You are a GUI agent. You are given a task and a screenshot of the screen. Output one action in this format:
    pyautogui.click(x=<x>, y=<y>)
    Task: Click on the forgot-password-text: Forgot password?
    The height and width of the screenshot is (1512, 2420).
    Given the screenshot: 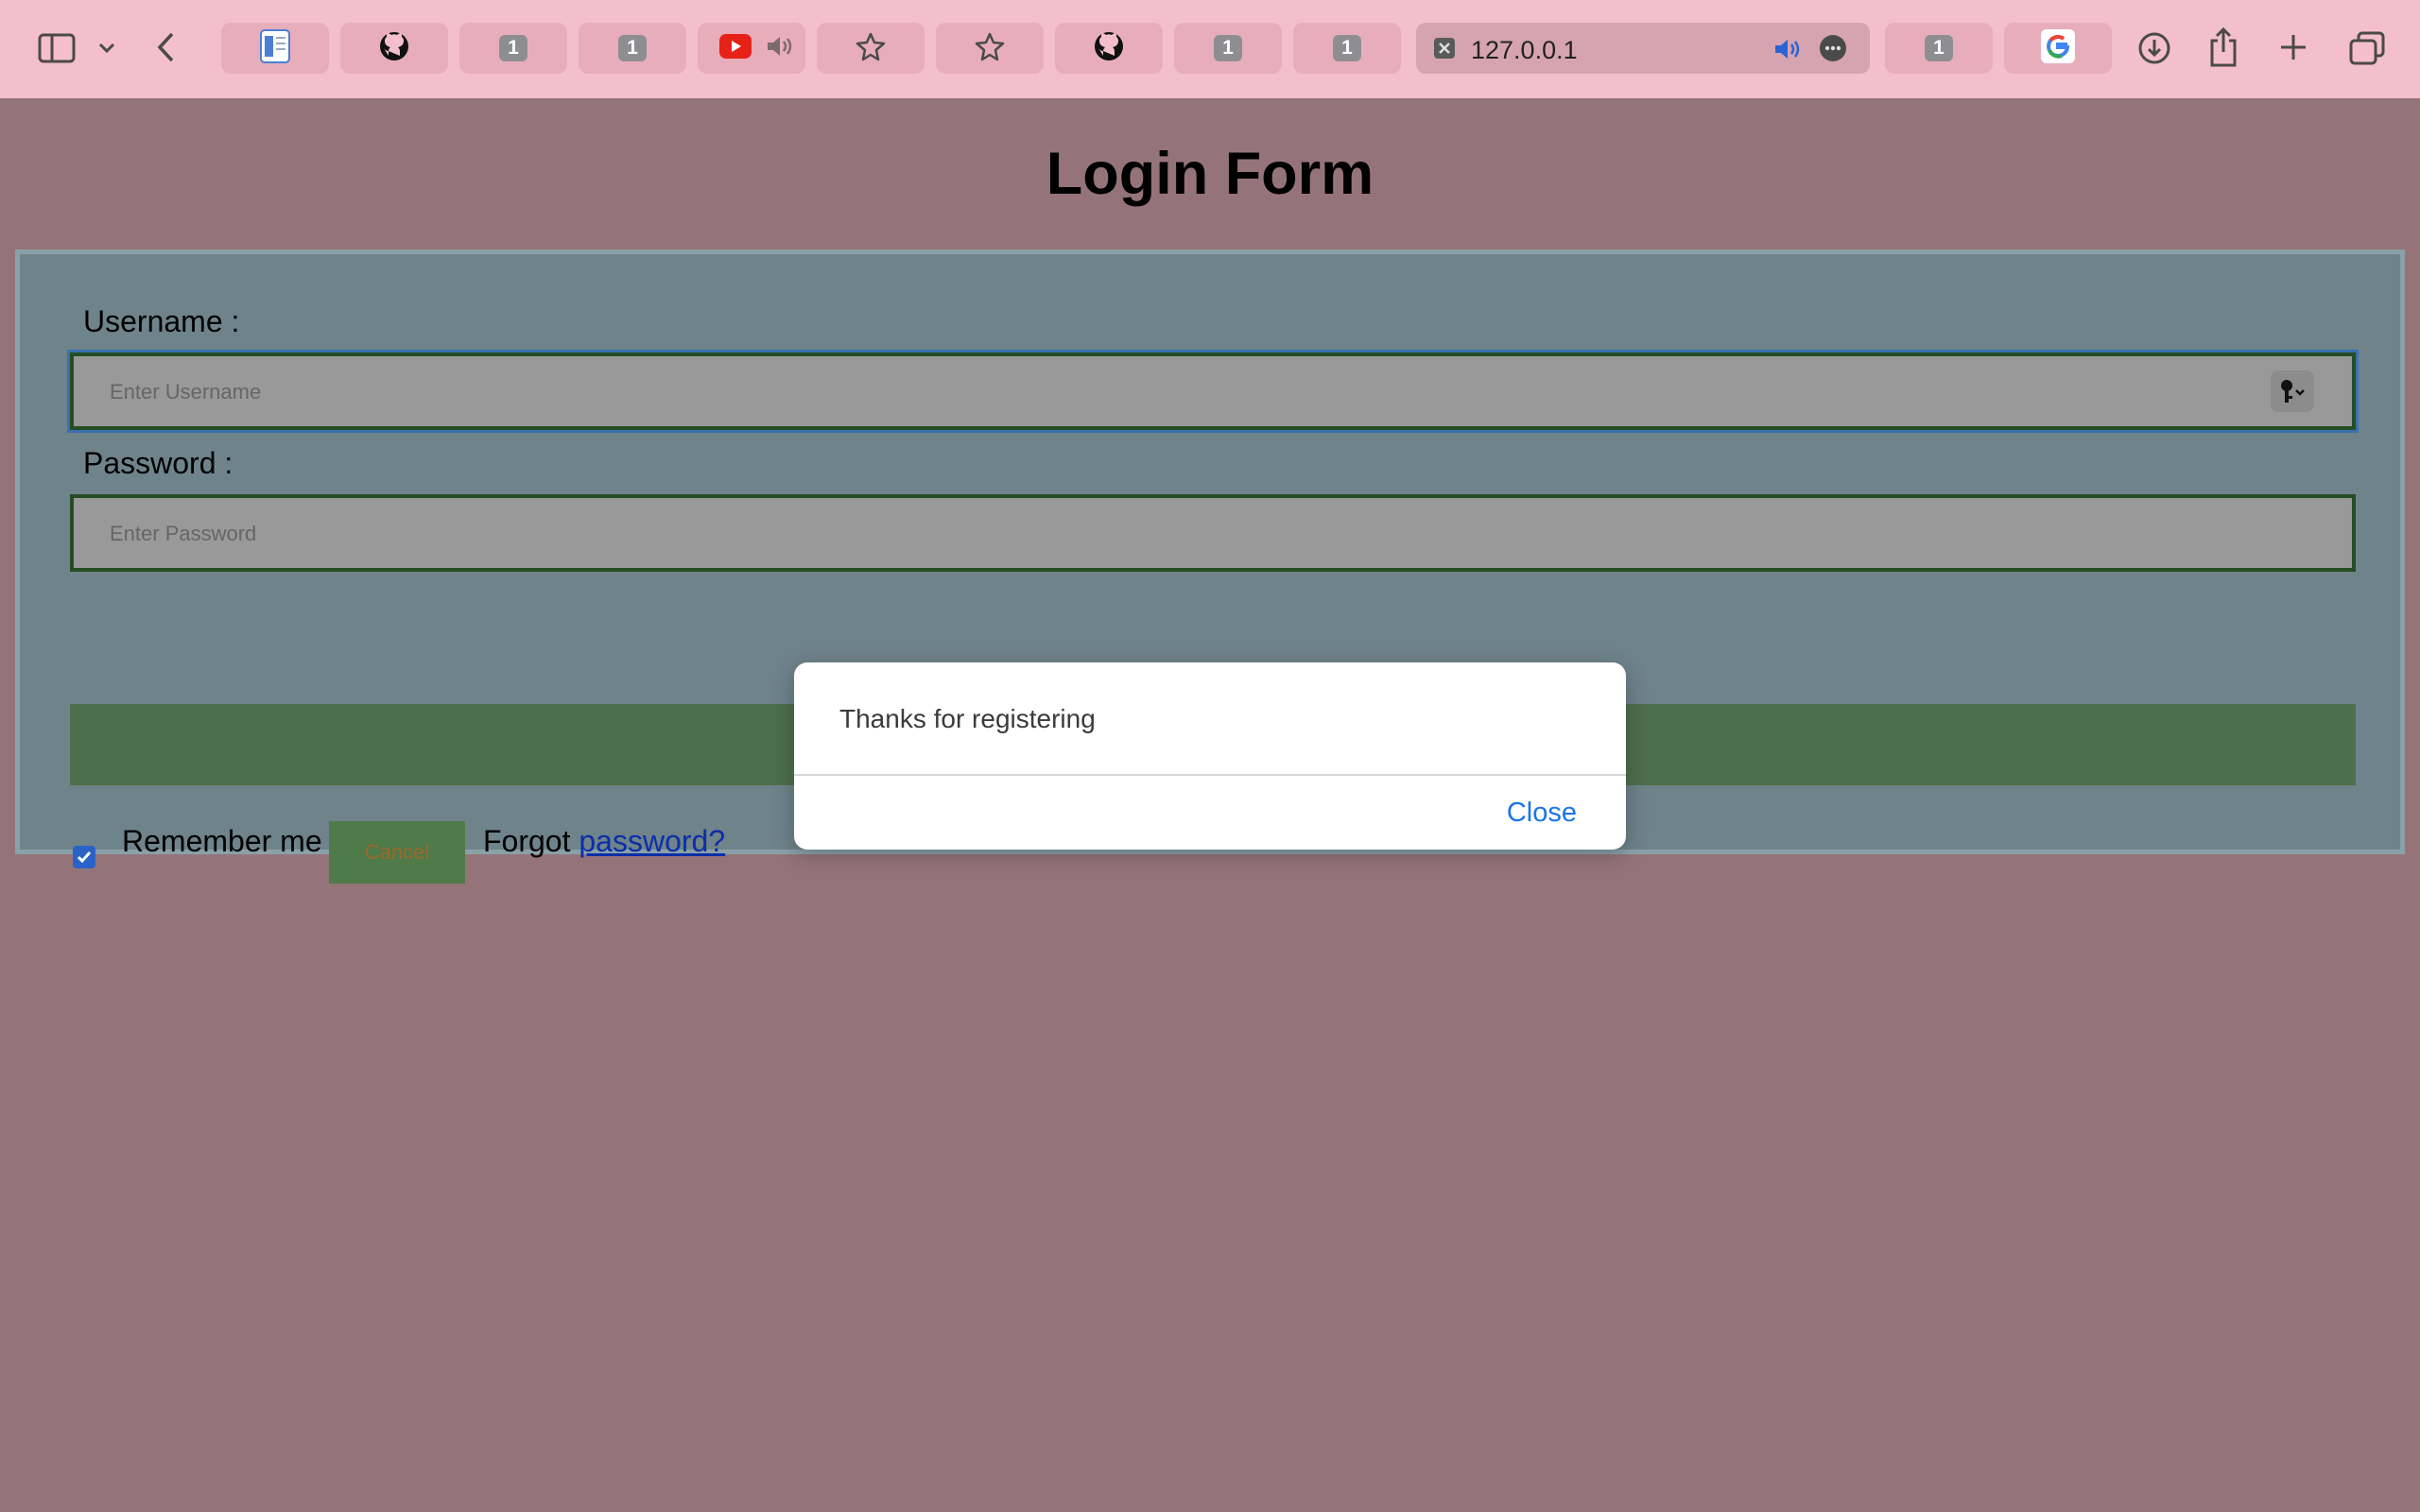 What is the action you would take?
    pyautogui.click(x=604, y=841)
    